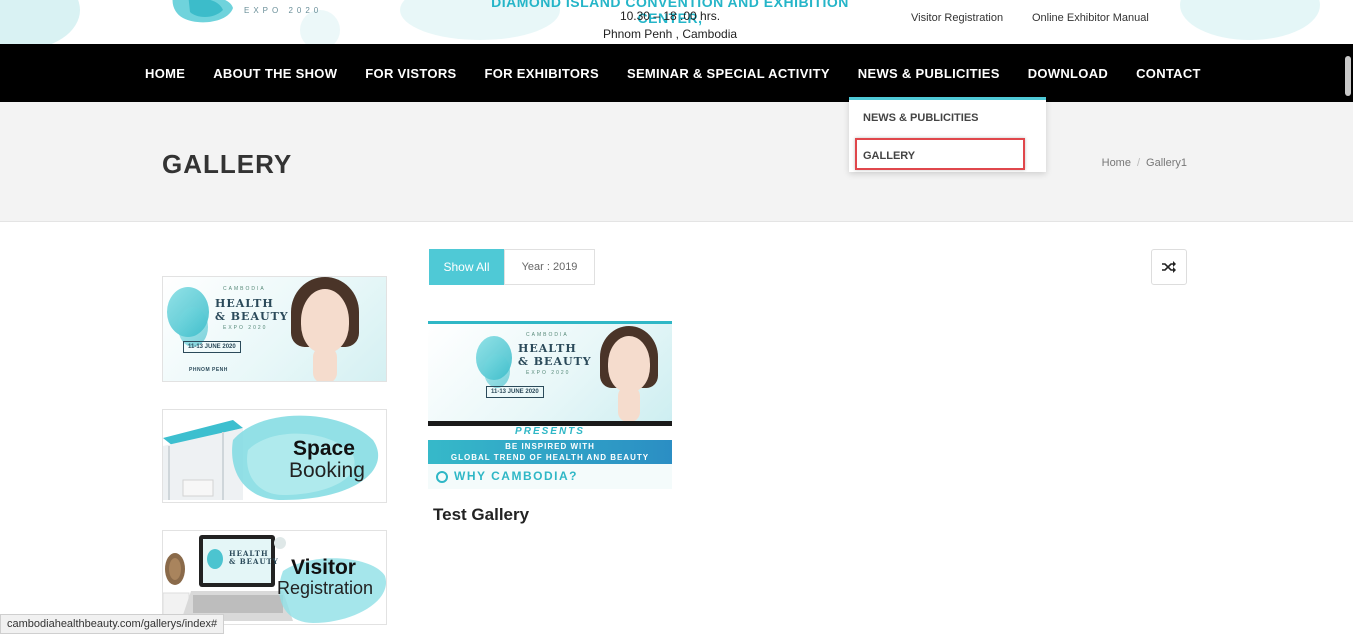 The height and width of the screenshot is (634, 1353). I want to click on card-why-text: WHY CAMBODIA?, so click(516, 476).